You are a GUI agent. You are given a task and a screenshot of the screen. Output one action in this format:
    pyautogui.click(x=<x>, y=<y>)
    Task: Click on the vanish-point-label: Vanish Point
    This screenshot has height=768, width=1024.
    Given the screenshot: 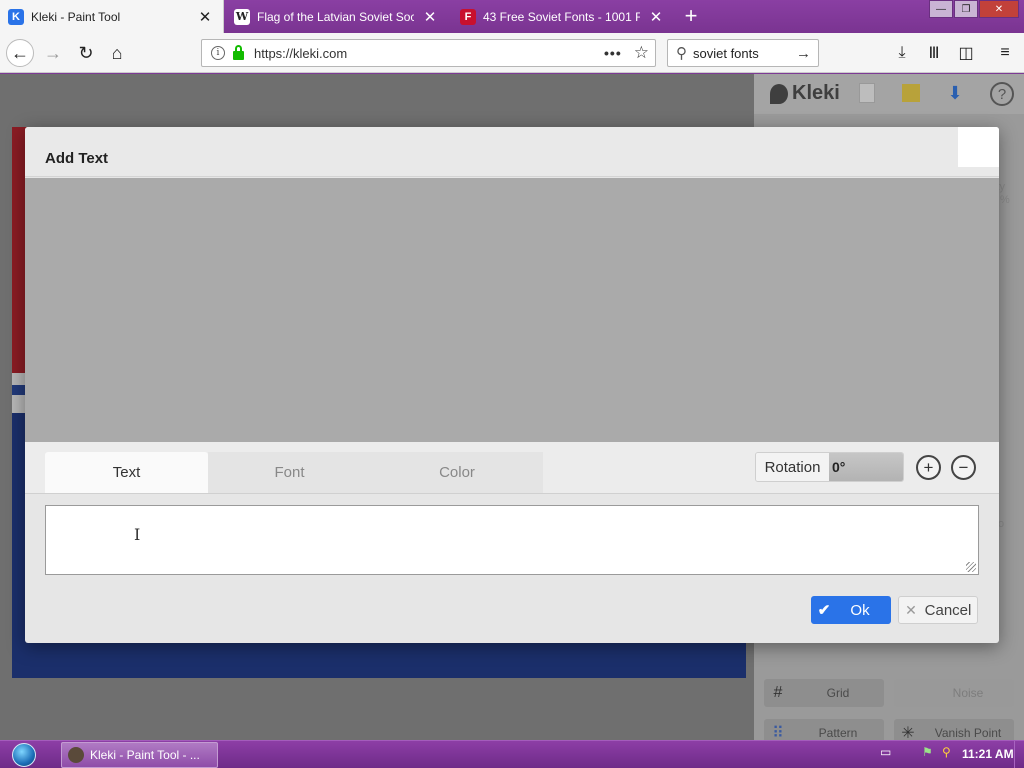 What is the action you would take?
    pyautogui.click(x=968, y=733)
    